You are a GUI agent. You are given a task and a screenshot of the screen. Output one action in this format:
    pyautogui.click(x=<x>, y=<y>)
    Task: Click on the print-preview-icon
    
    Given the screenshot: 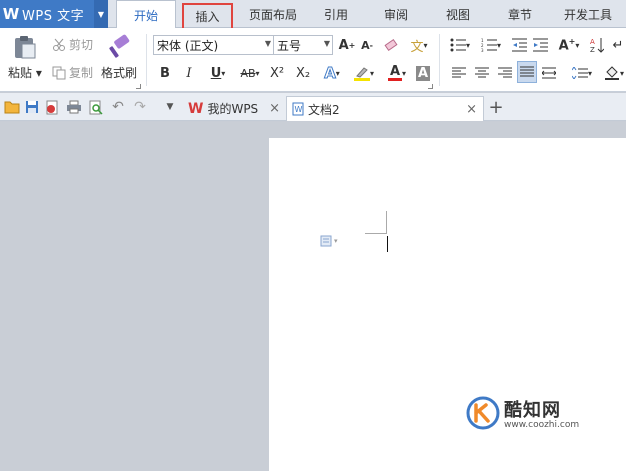 What is the action you would take?
    pyautogui.click(x=96, y=107)
    